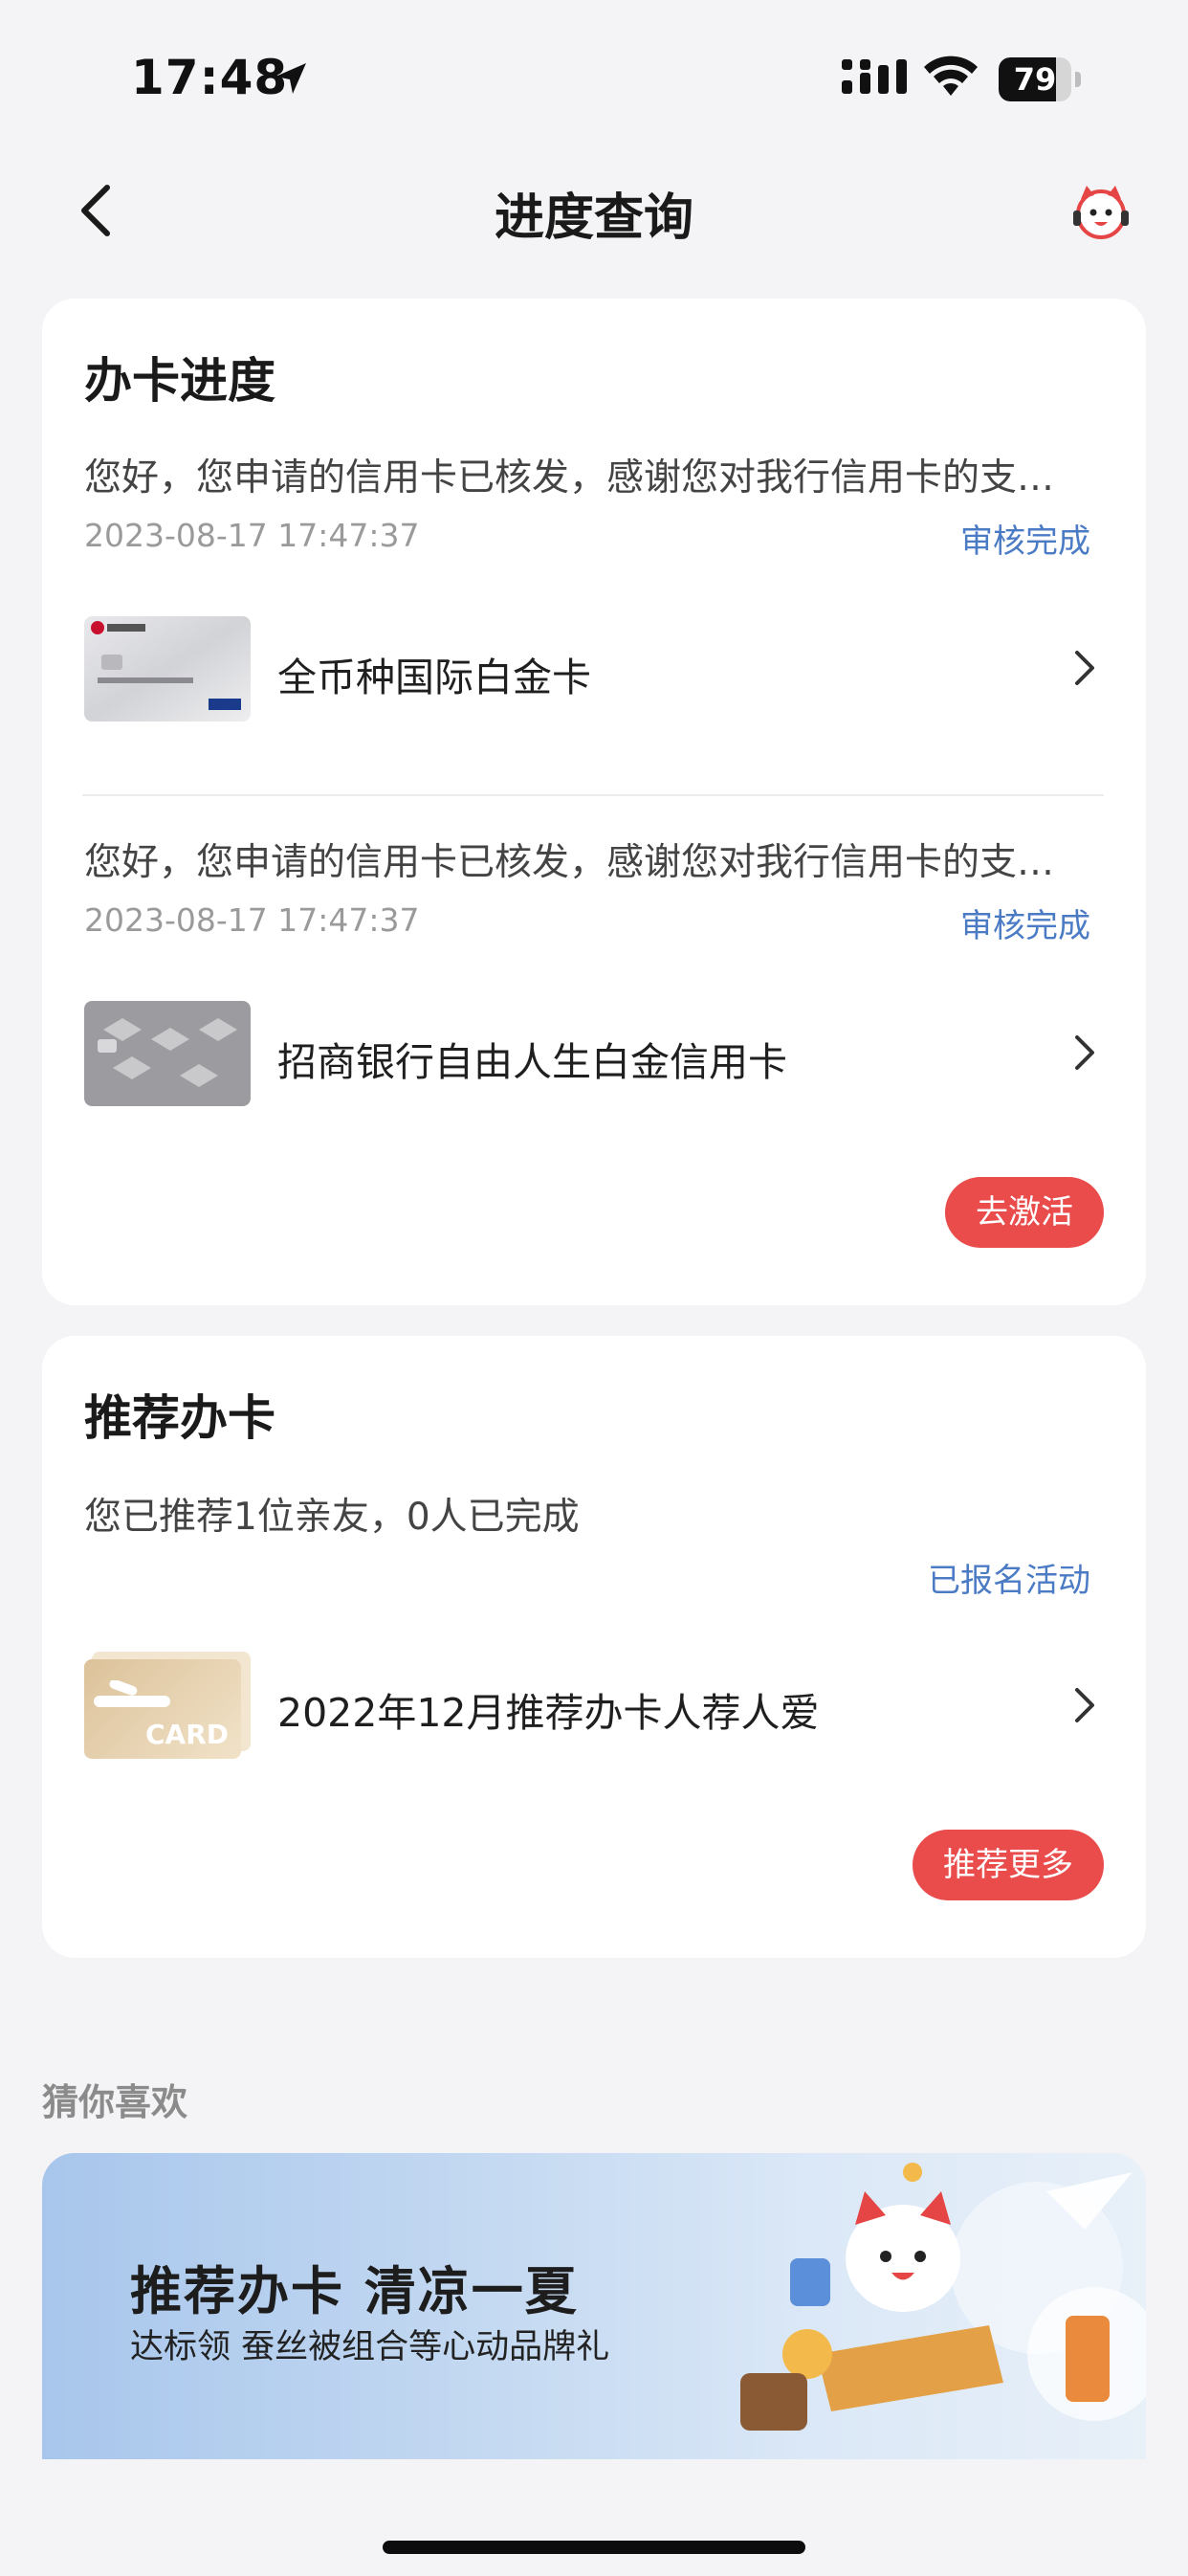 The width and height of the screenshot is (1188, 2576). I want to click on card-name: 全币种国际白金卡, so click(434, 677).